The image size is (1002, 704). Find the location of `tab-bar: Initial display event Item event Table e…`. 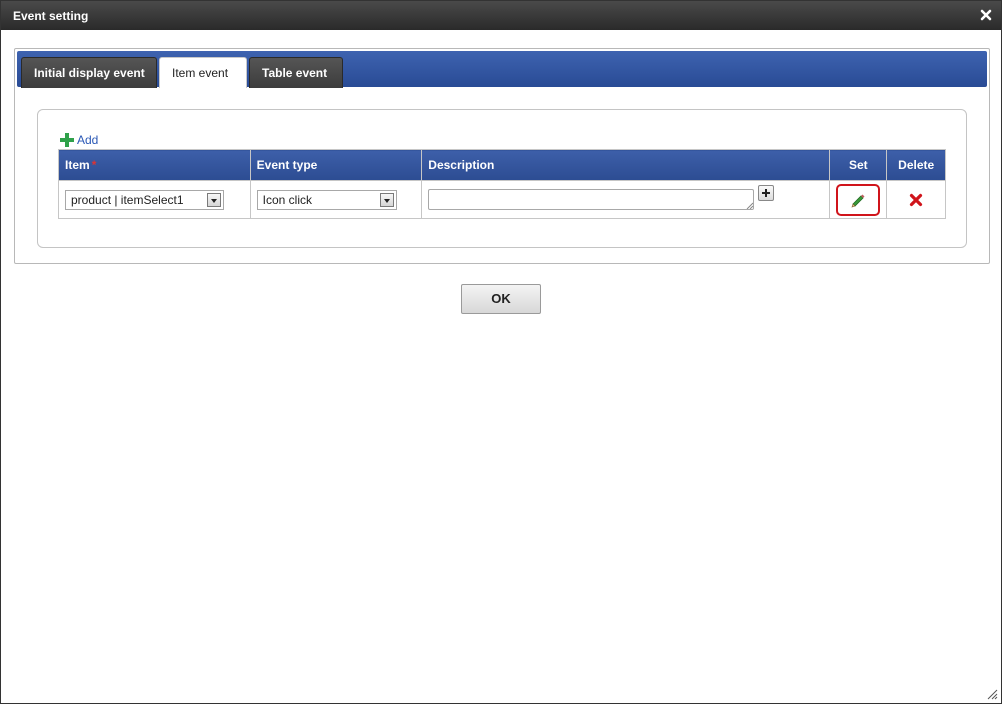

tab-bar: Initial display event Item event Table e… is located at coordinates (502, 69).